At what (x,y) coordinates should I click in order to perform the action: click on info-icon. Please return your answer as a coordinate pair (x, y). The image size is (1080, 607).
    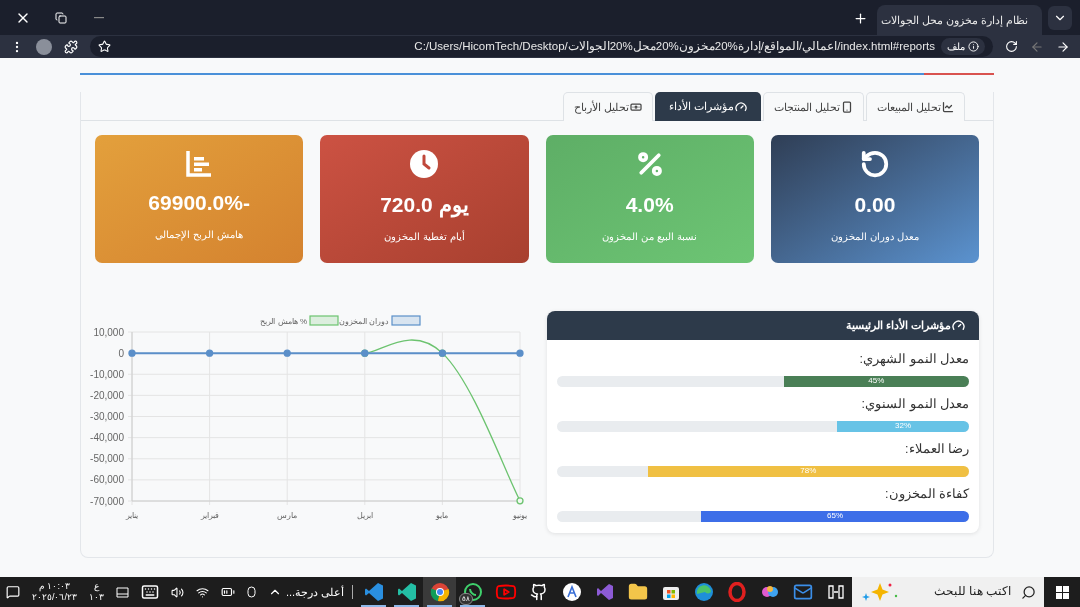
    Looking at the image, I should click on (973, 46).